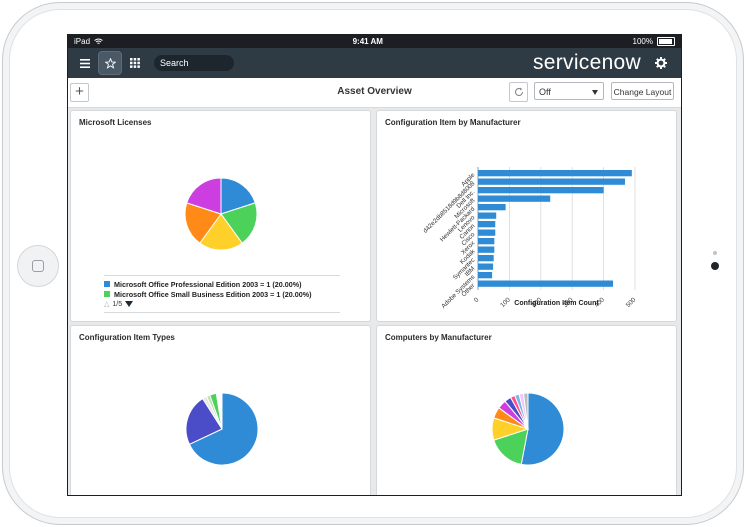 The height and width of the screenshot is (527, 746). Describe the element at coordinates (595, 92) in the screenshot. I see `chevron-down-icon` at that location.